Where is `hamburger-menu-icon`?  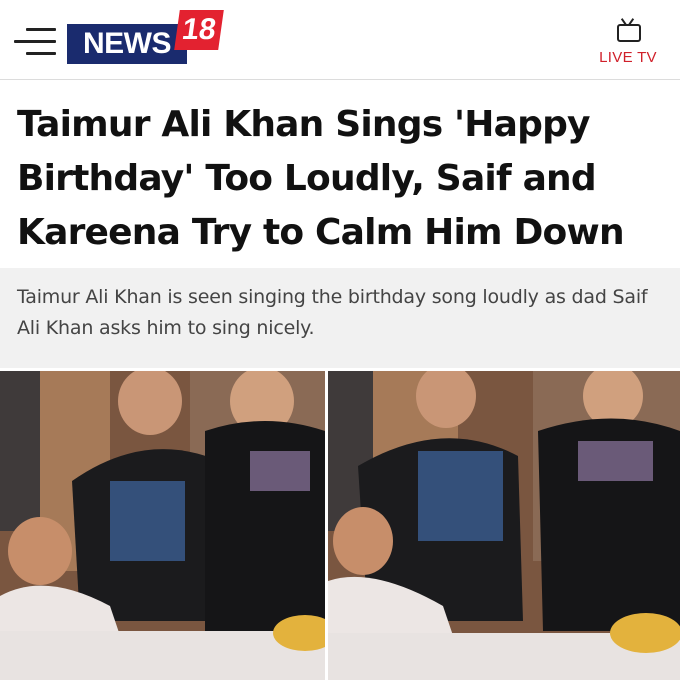 hamburger-menu-icon is located at coordinates (35, 42).